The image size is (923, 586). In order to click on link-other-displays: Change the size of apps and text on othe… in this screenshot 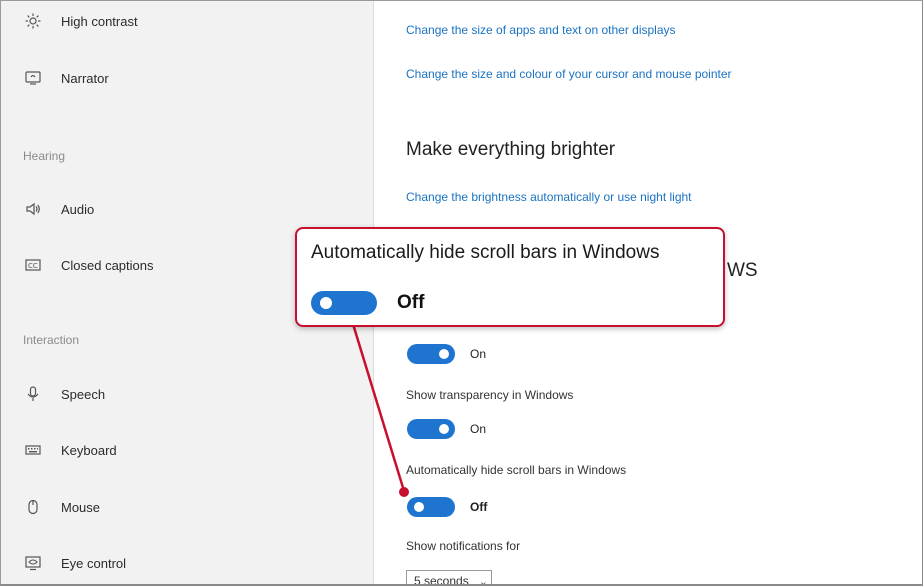, I will do `click(541, 30)`.